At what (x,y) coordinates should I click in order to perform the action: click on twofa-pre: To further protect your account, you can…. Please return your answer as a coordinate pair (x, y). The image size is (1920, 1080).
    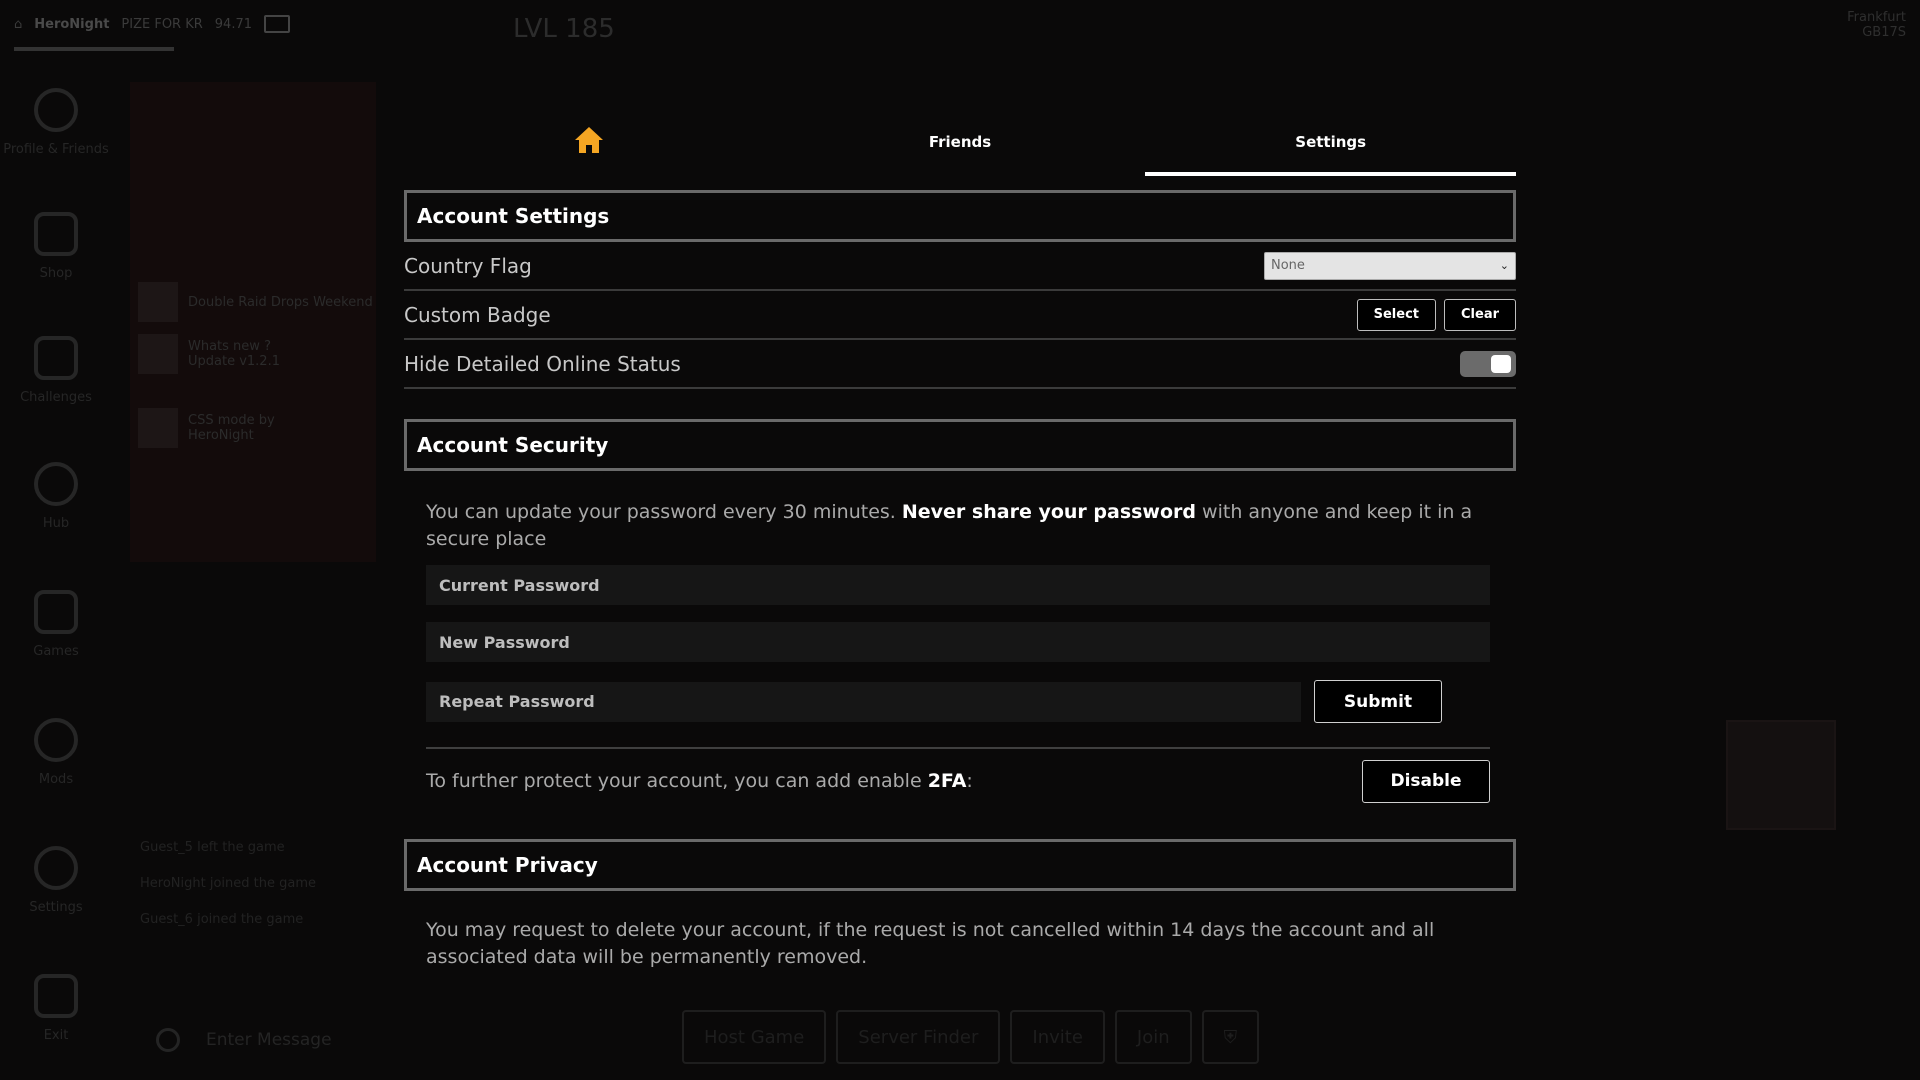
    Looking at the image, I should click on (677, 780).